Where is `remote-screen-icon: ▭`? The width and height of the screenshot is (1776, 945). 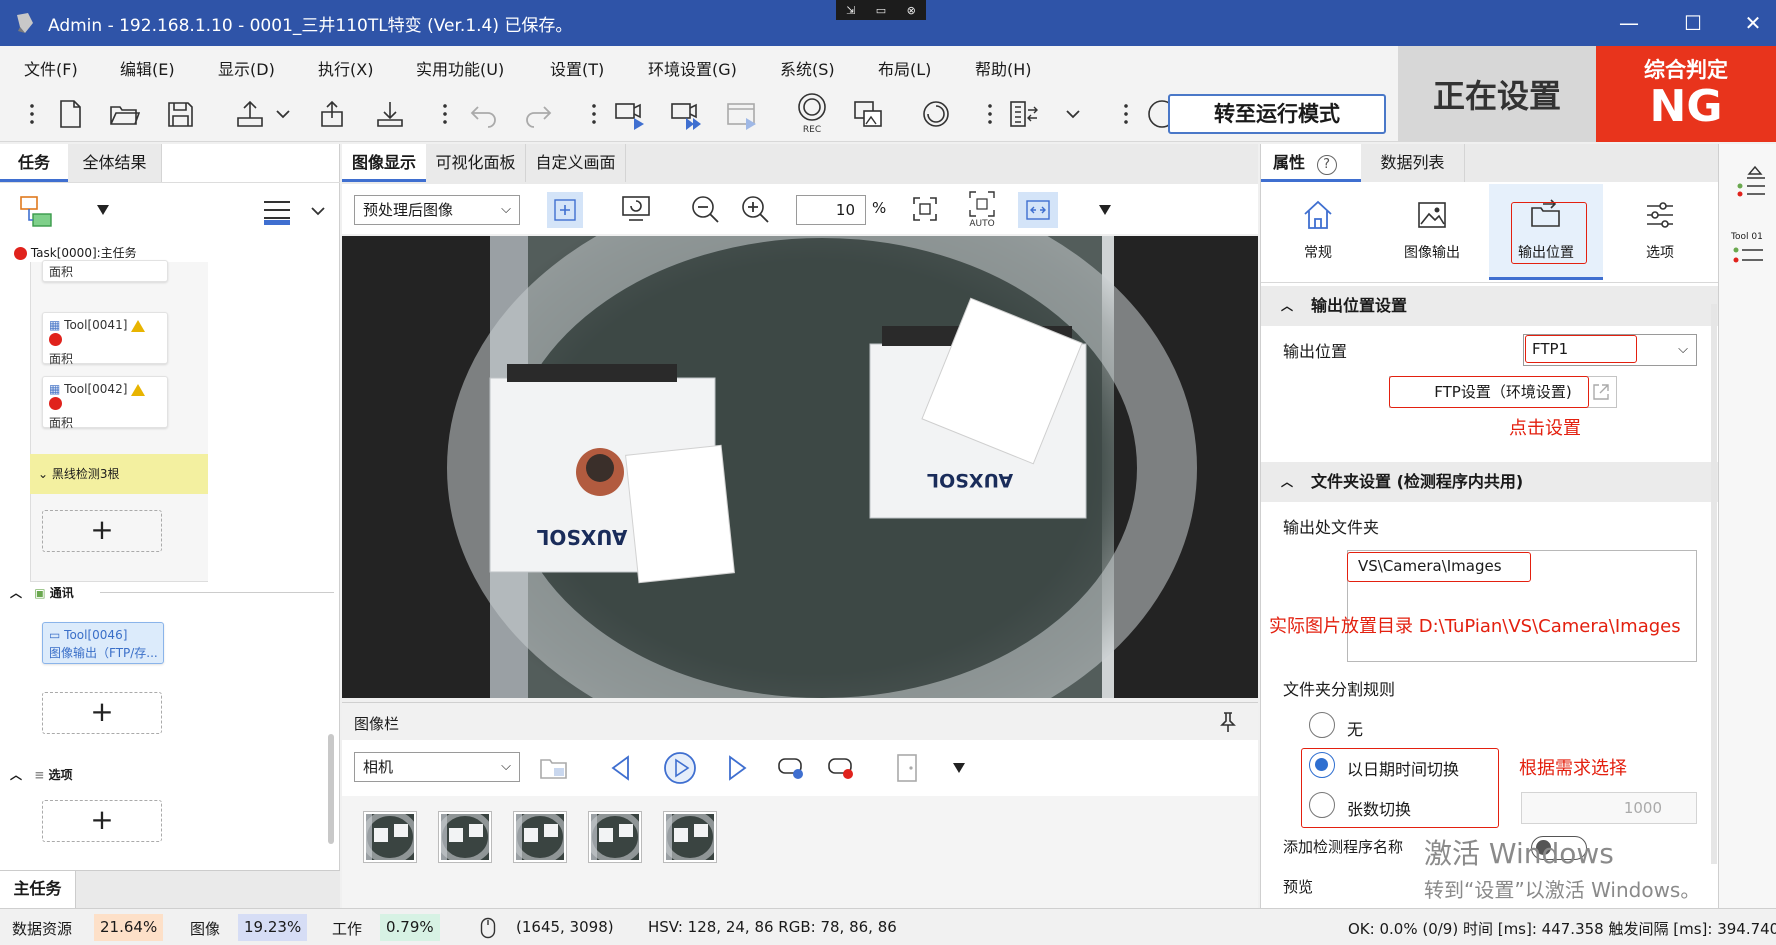
remote-screen-icon: ▭ is located at coordinates (881, 10).